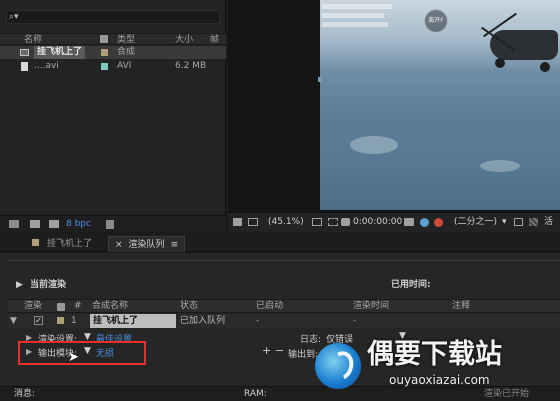  Describe the element at coordinates (518, 222) in the screenshot. I see `region-icon` at that location.